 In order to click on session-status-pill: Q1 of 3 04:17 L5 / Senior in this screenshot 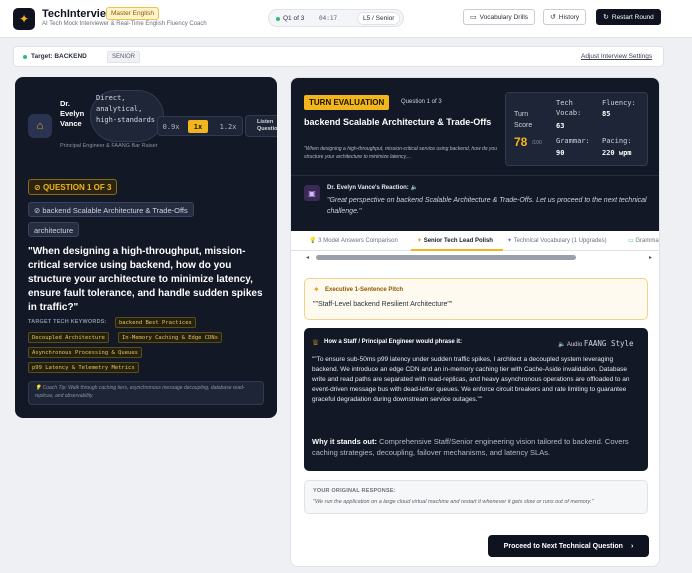, I will do `click(336, 18)`.